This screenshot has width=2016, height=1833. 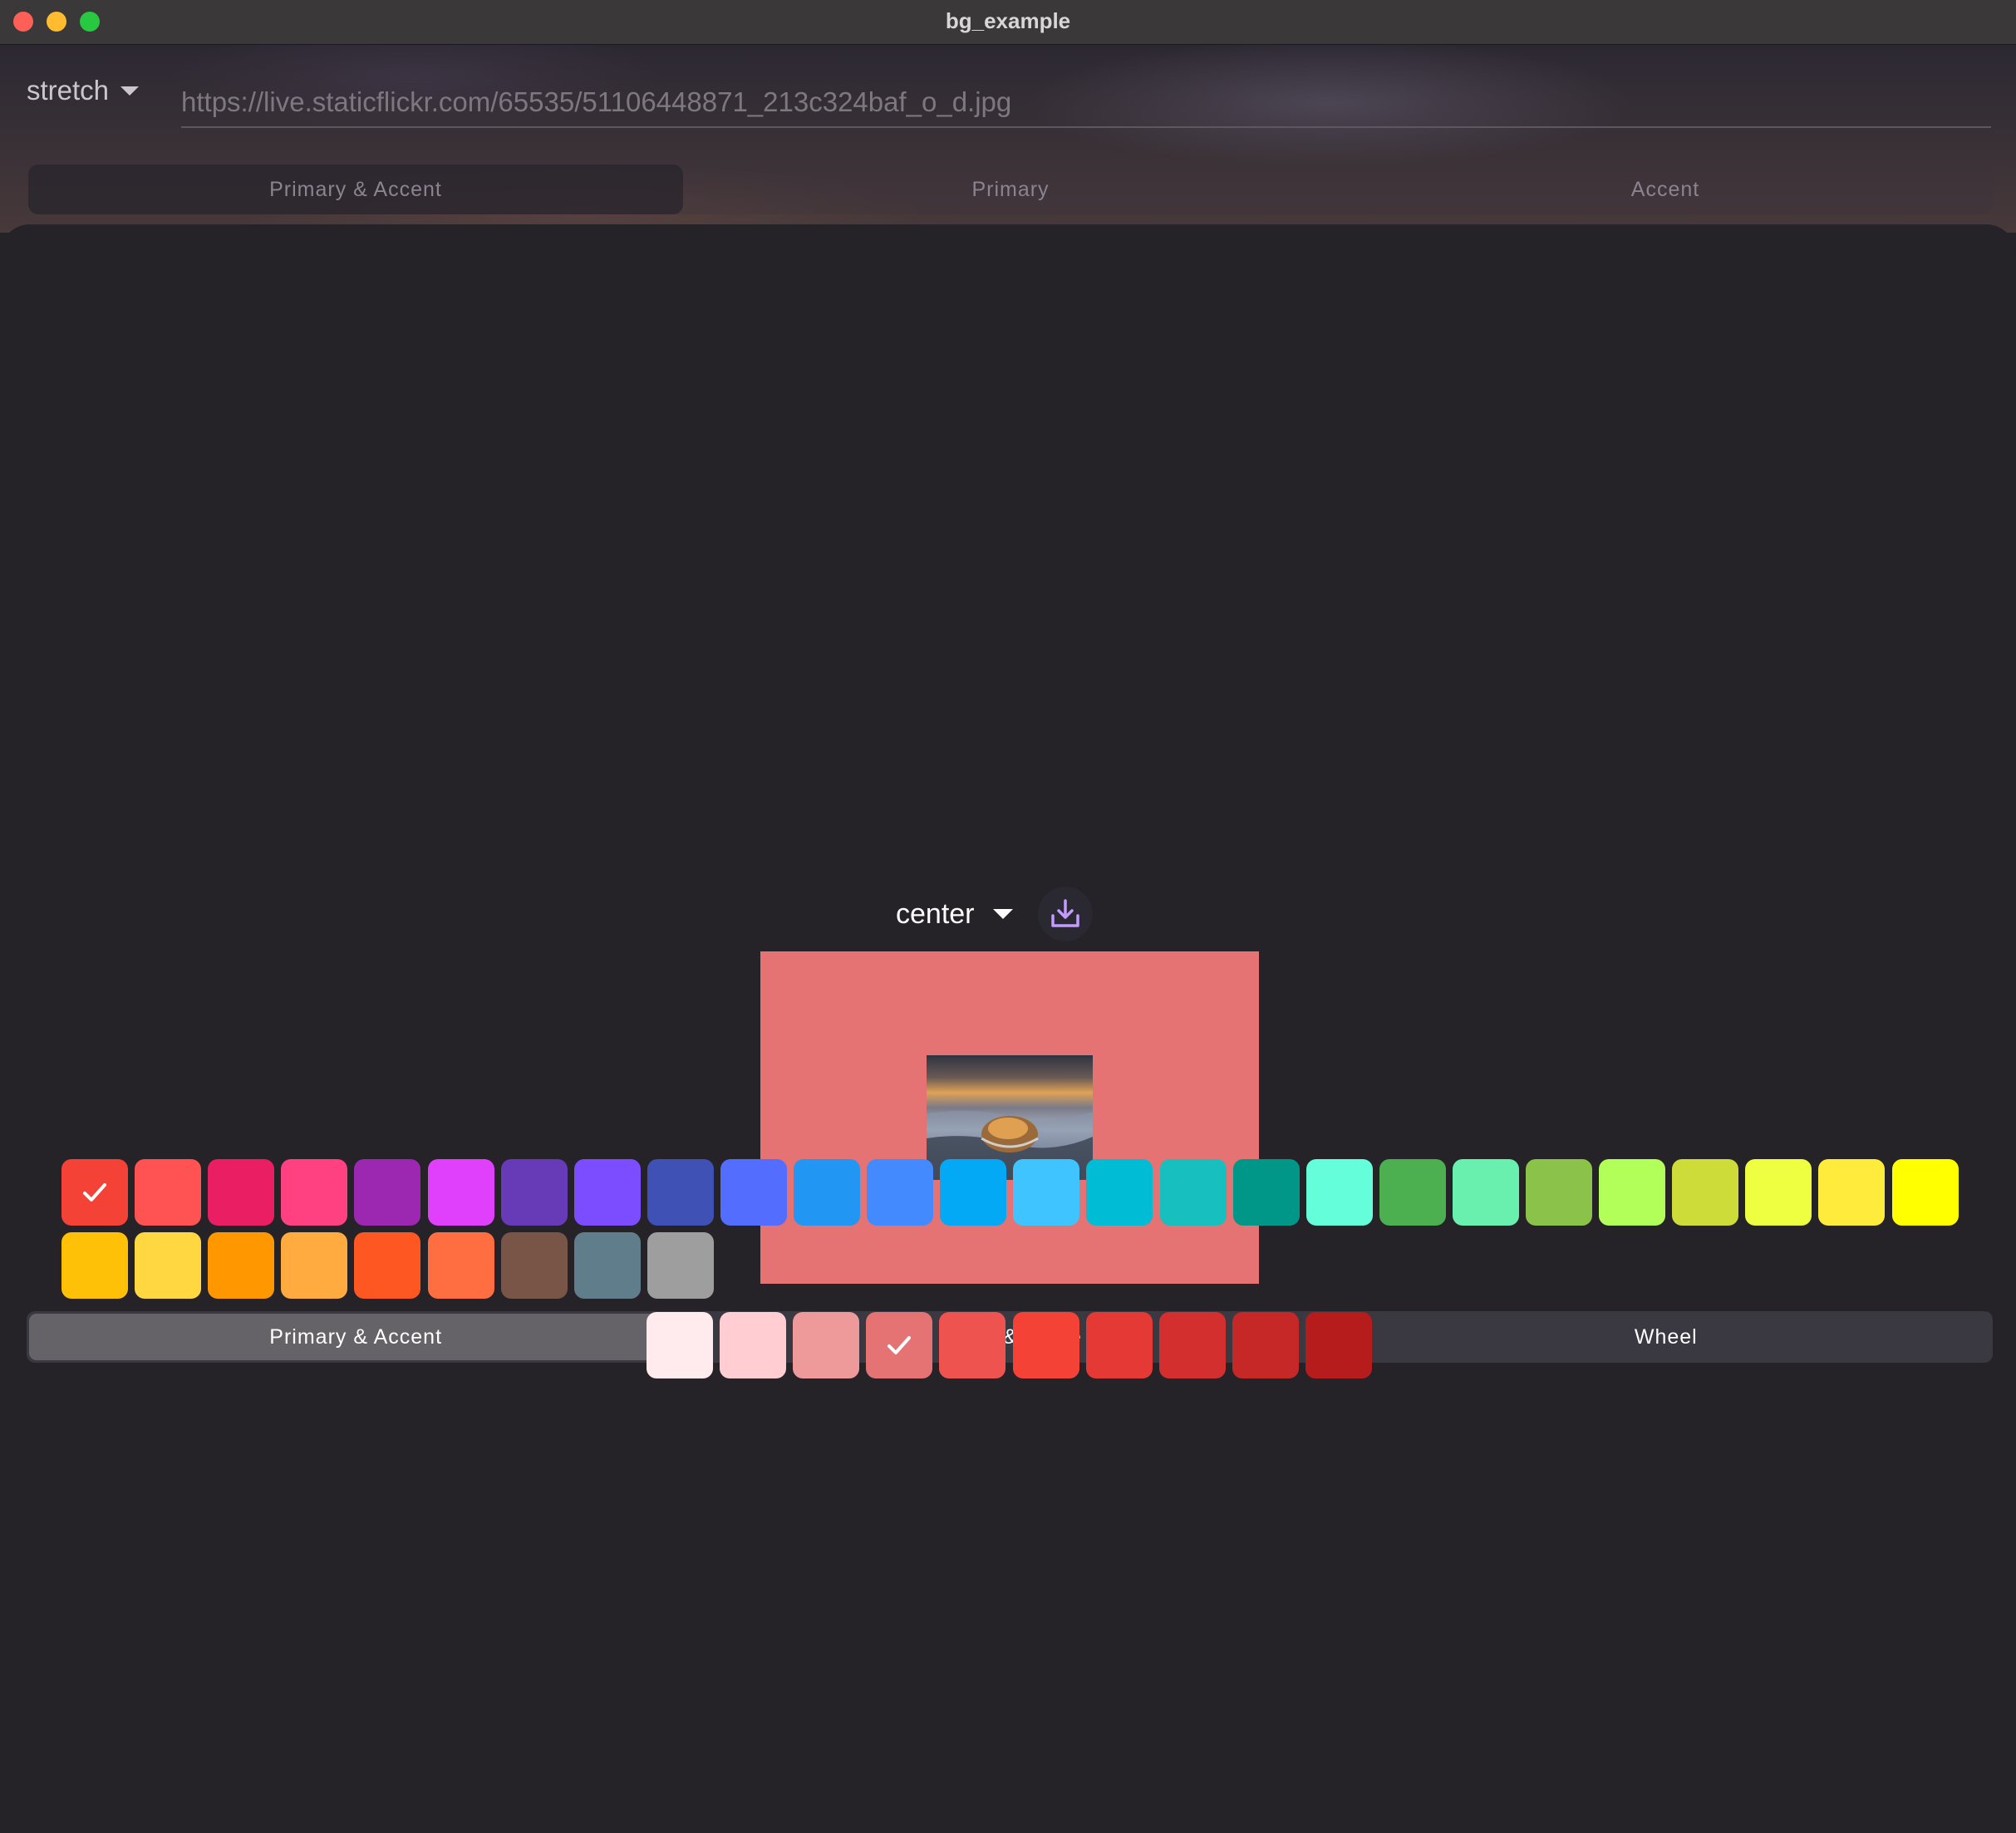 I want to click on title-bar: bg_example, so click(x=1008, y=22).